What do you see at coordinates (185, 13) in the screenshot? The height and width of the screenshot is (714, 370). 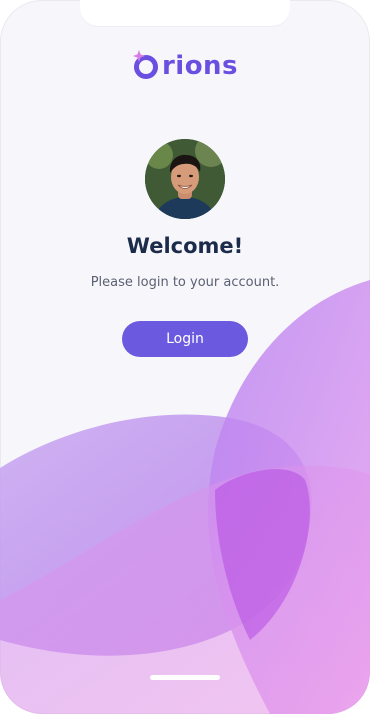 I see `device-notch` at bounding box center [185, 13].